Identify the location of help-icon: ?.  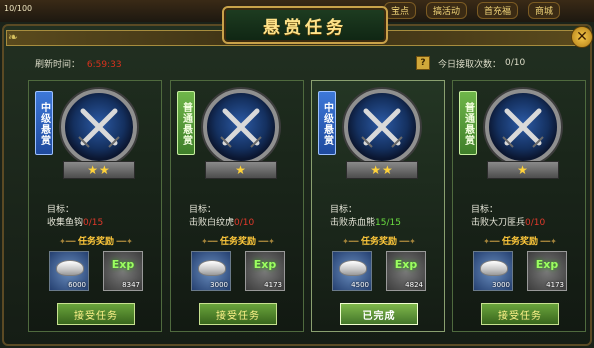
(423, 63).